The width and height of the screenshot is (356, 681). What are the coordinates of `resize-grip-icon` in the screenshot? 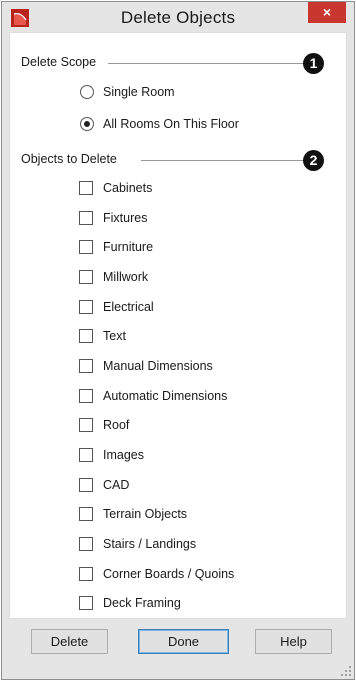 It's located at (346, 671).